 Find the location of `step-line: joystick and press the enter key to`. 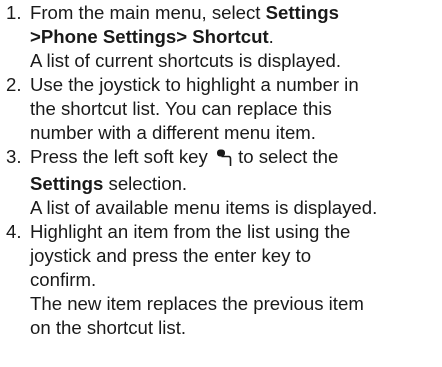

step-line: joystick and press the enter key to is located at coordinates (171, 255).